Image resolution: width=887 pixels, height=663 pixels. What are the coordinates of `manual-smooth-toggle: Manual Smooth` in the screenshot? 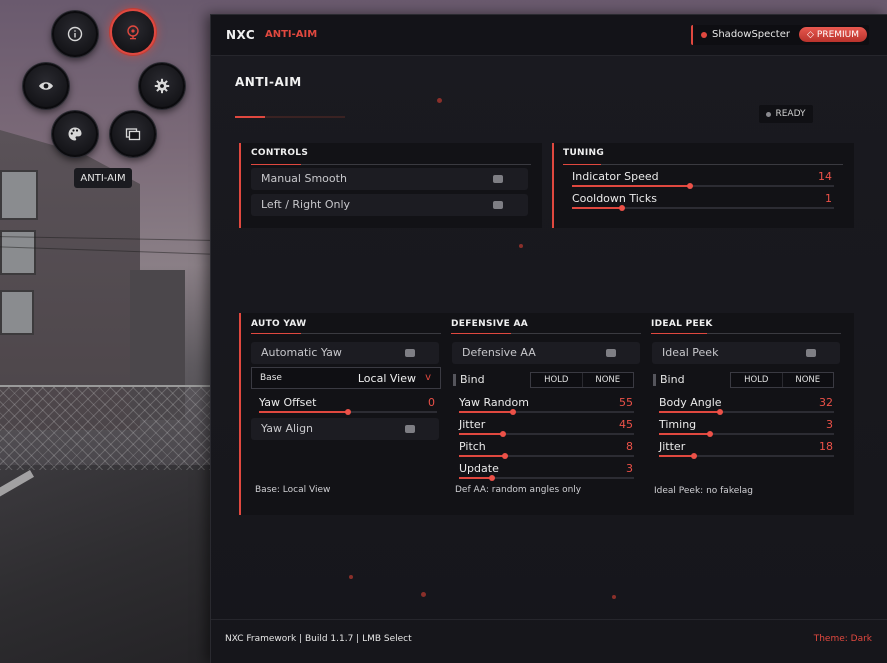 It's located at (389, 179).